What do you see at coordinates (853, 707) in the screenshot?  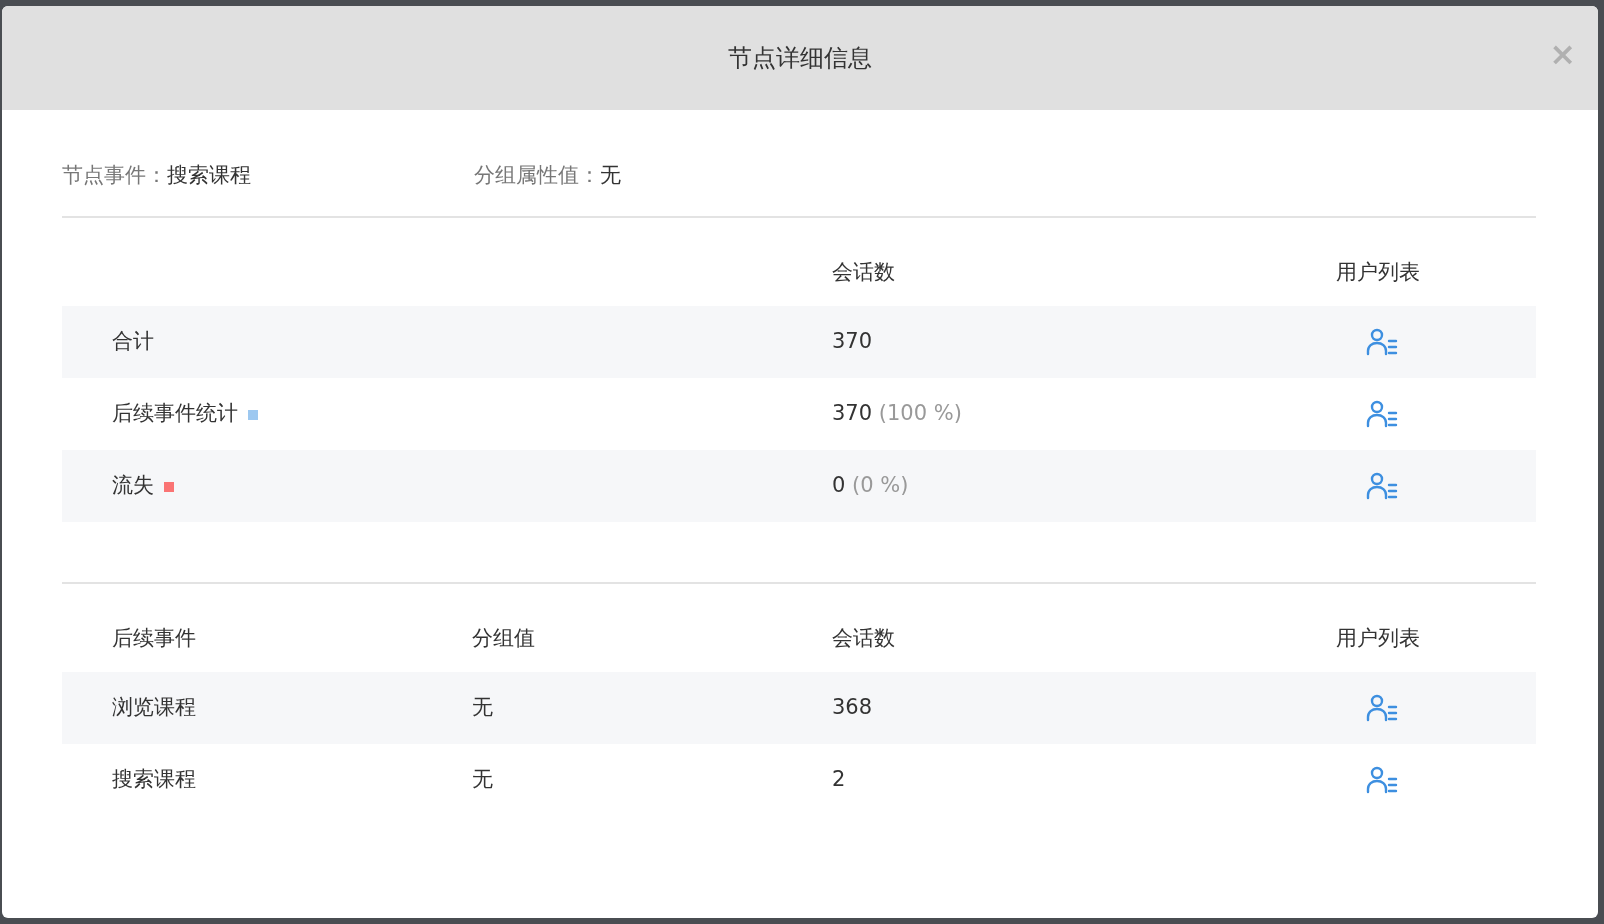 I see `table-cell-text: 368` at bounding box center [853, 707].